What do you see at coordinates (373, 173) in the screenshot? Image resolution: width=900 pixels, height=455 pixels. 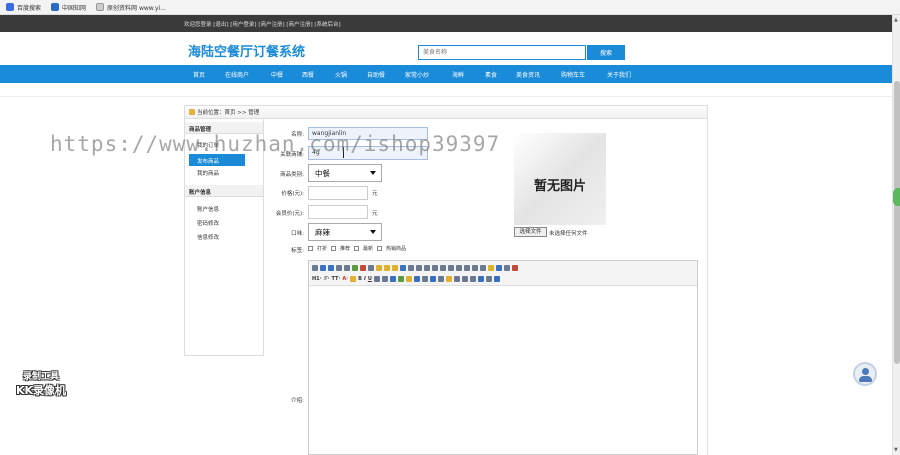 I see `chevron-down-icon` at bounding box center [373, 173].